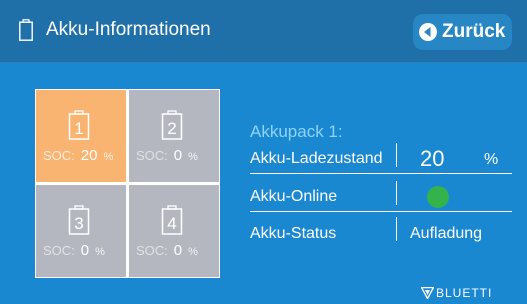  I want to click on bluetti-logo-icon, so click(427, 293).